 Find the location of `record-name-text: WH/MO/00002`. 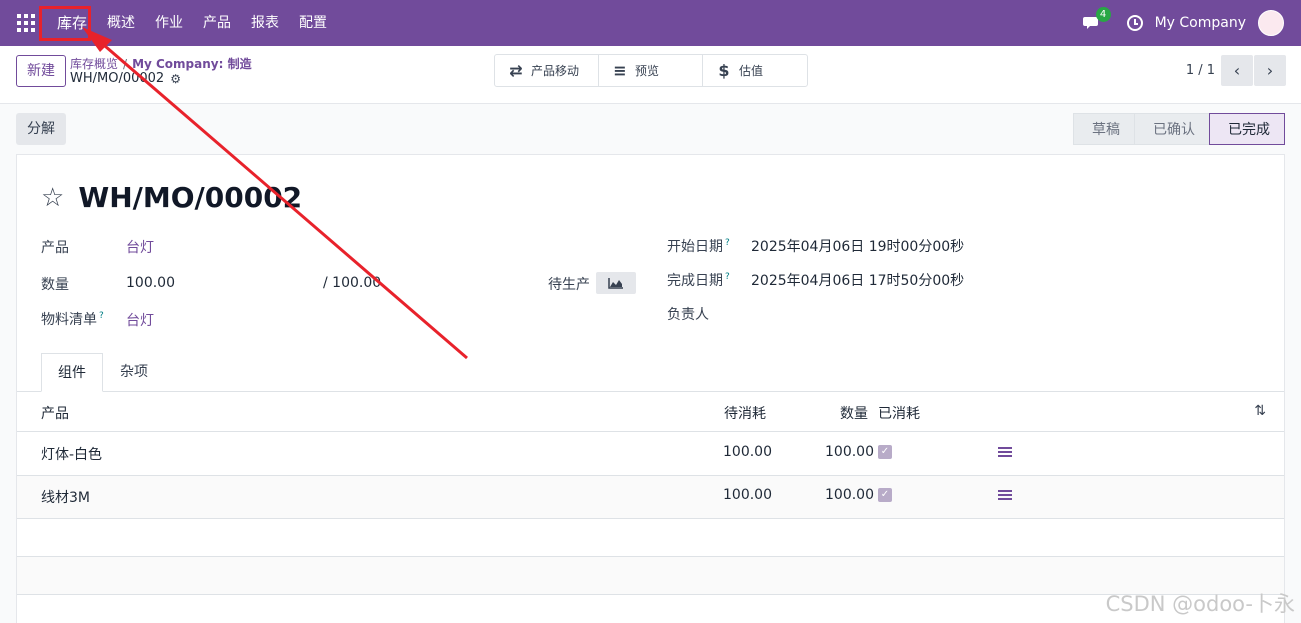

record-name-text: WH/MO/00002 is located at coordinates (117, 78).